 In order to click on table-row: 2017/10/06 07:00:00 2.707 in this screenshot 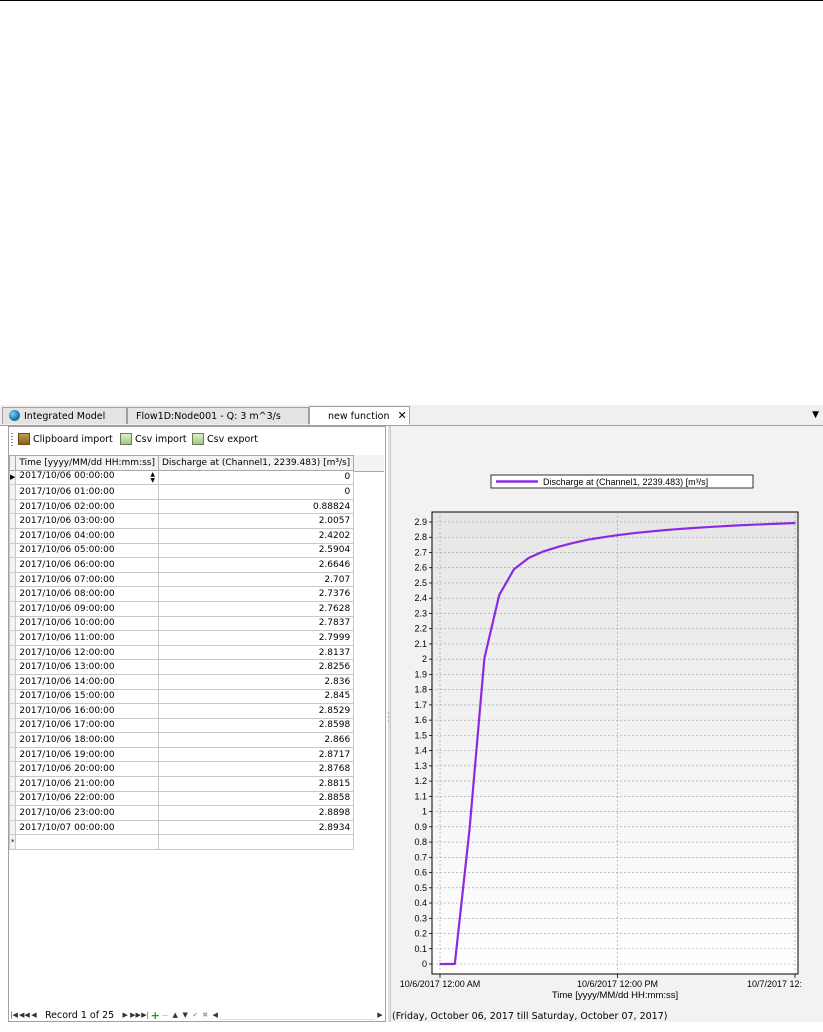, I will do `click(181, 579)`.